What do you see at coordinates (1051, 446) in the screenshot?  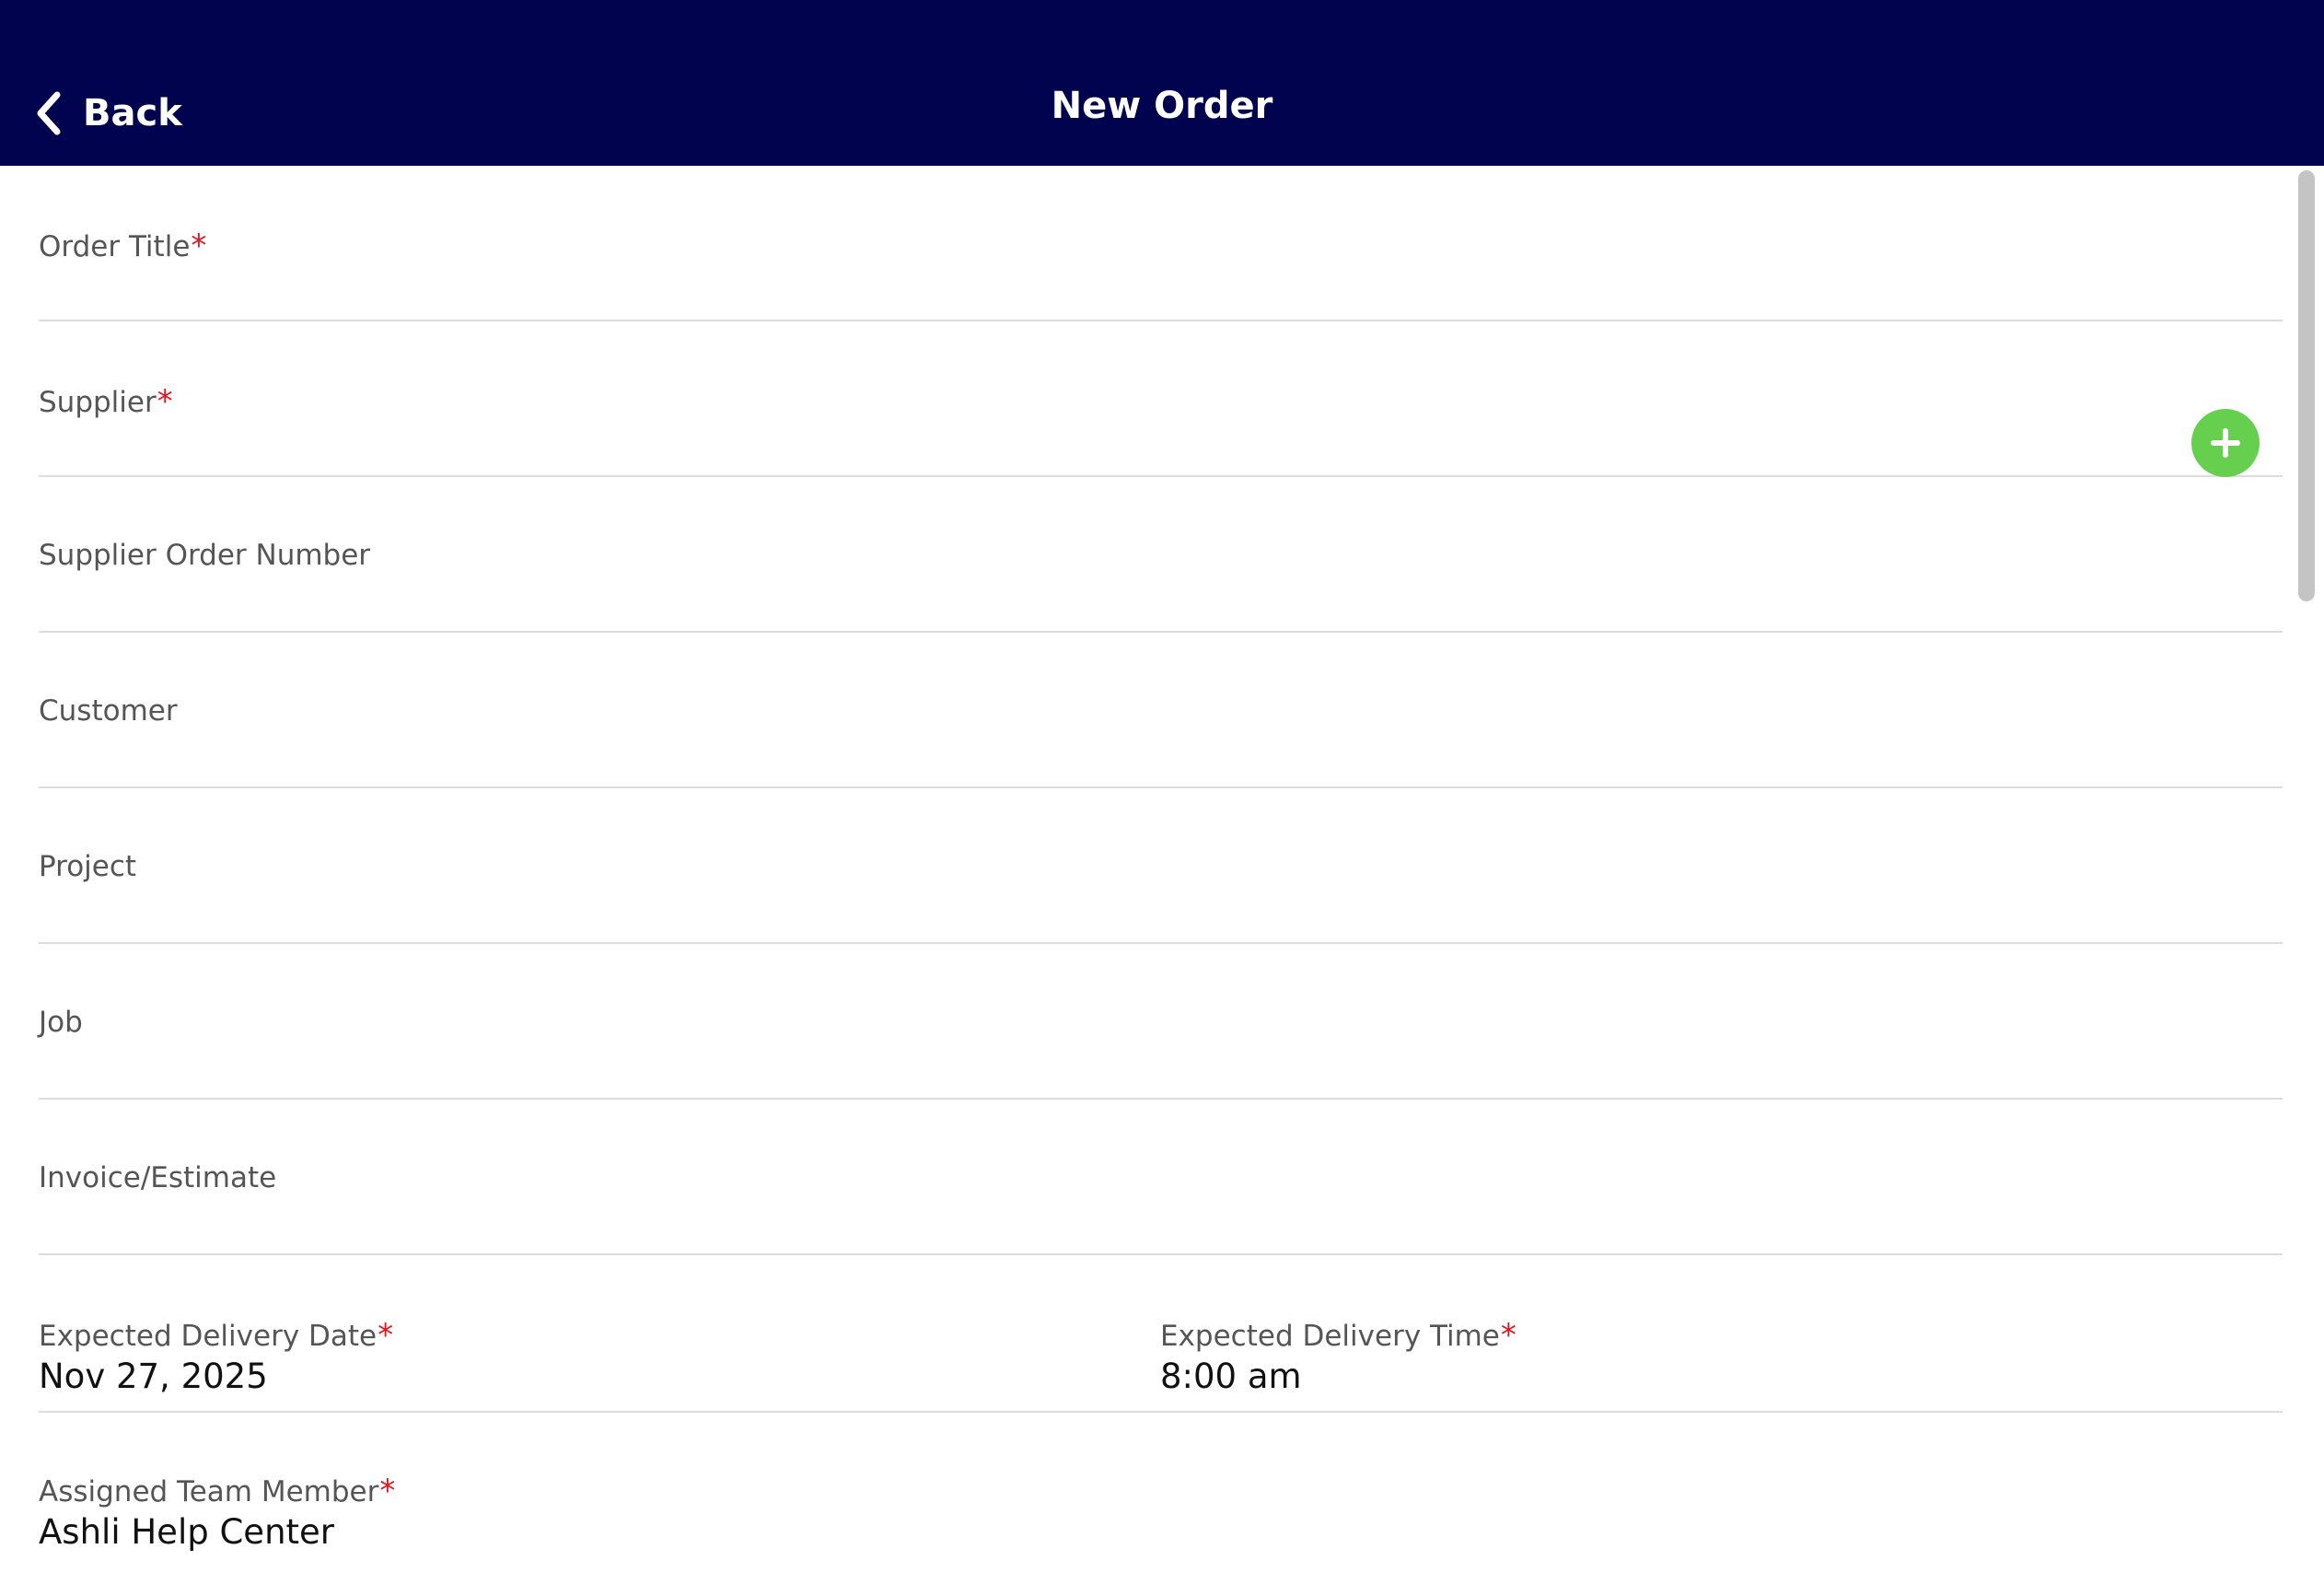 I see `supplier-input` at bounding box center [1051, 446].